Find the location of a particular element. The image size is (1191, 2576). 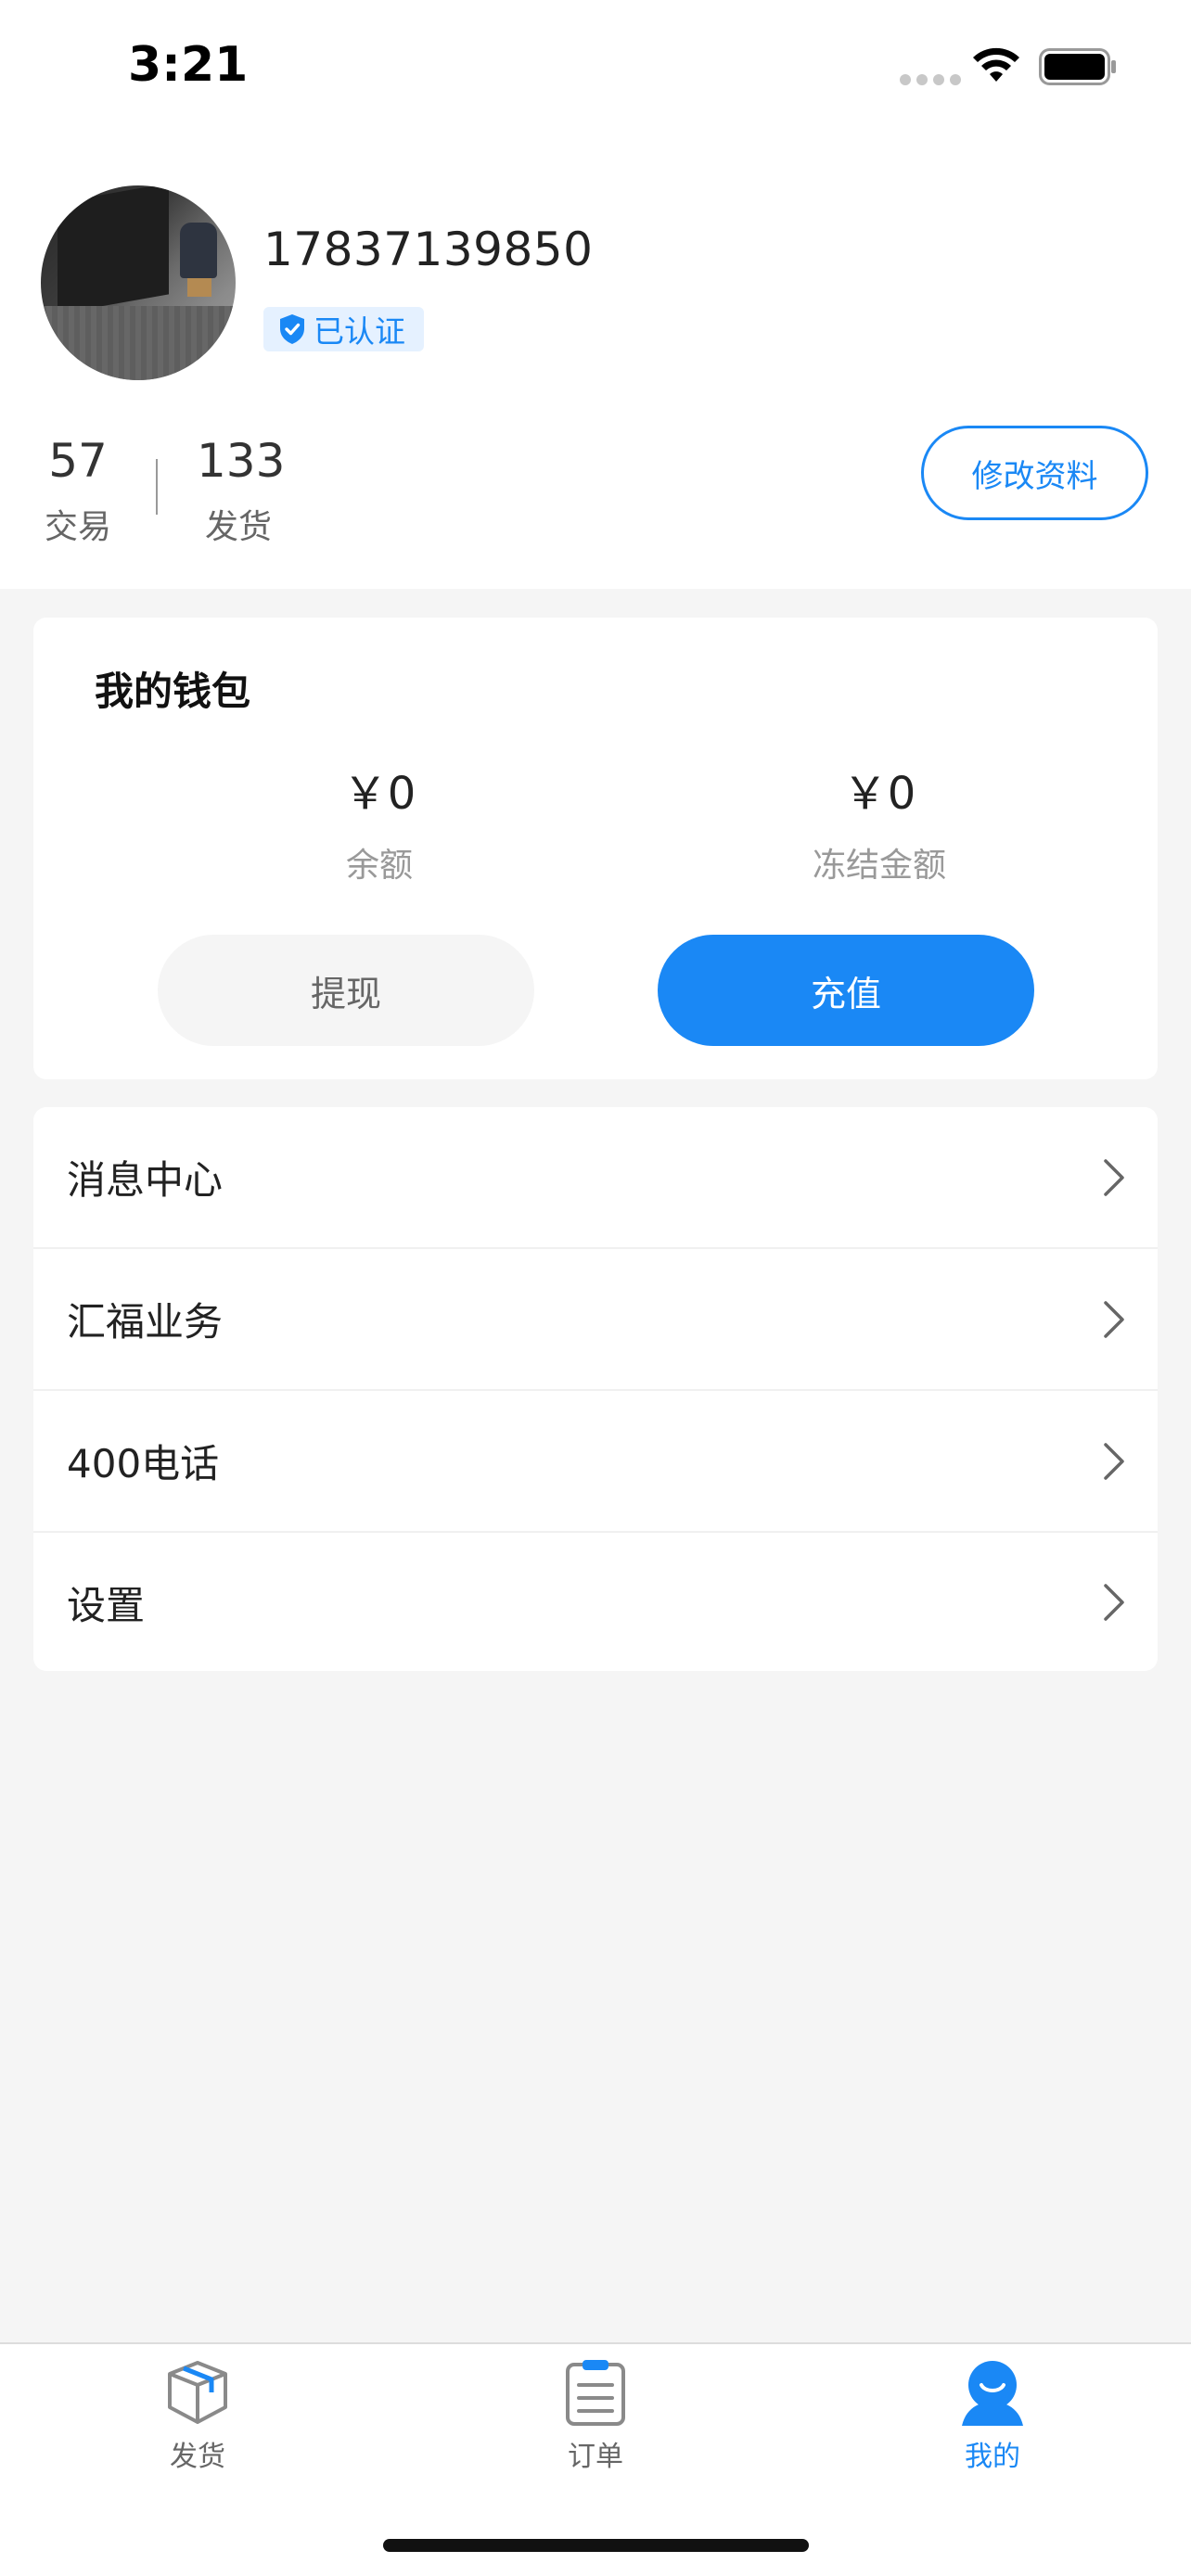

user-phone-number: 17837139850 is located at coordinates (428, 249).